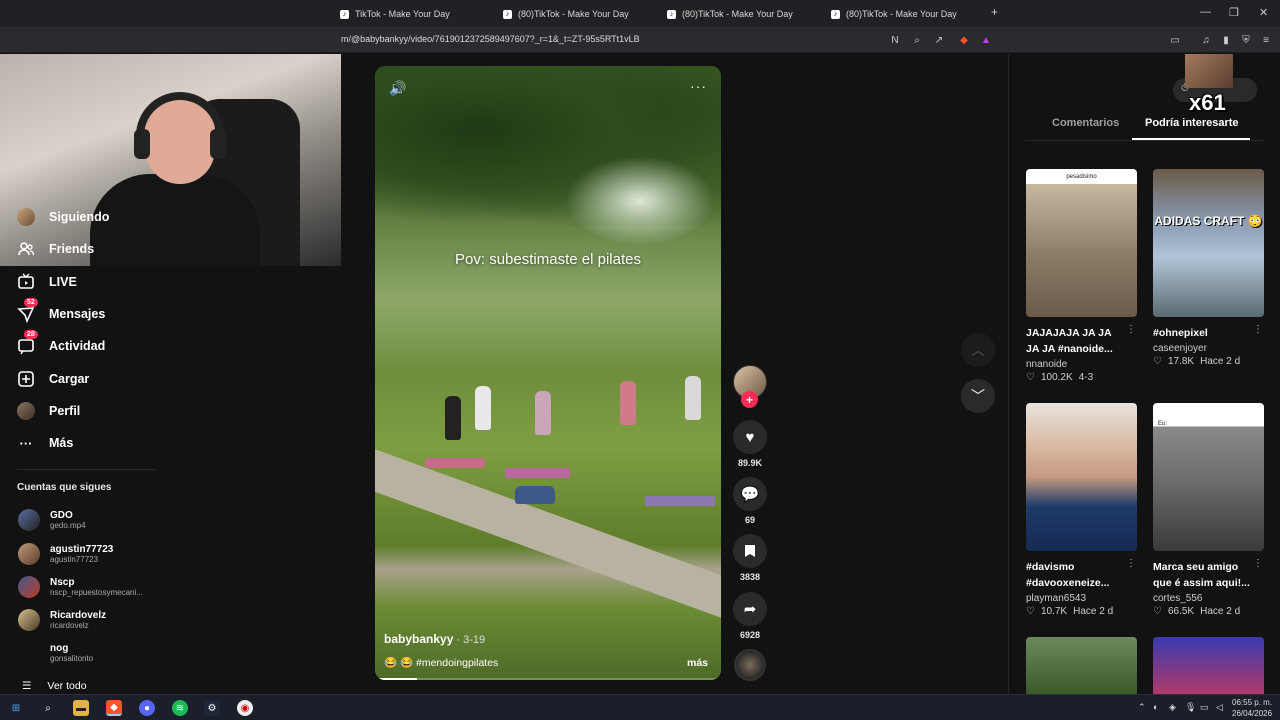  Describe the element at coordinates (65, 554) in the screenshot. I see `following-account: agustin77723 agustin77723` at that location.